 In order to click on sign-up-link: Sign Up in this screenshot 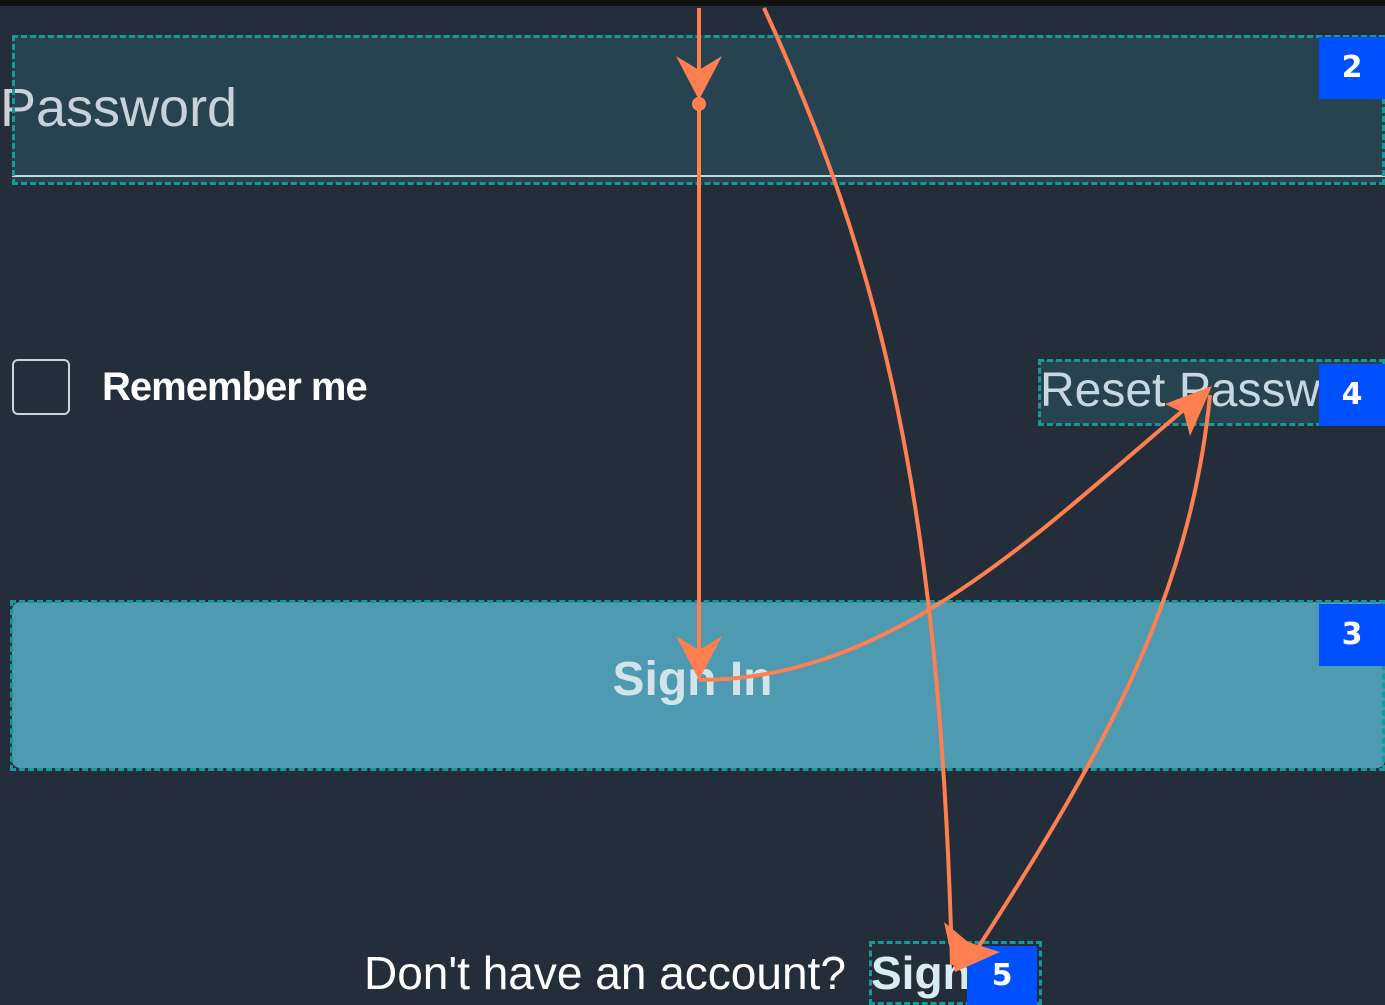, I will do `click(919, 974)`.